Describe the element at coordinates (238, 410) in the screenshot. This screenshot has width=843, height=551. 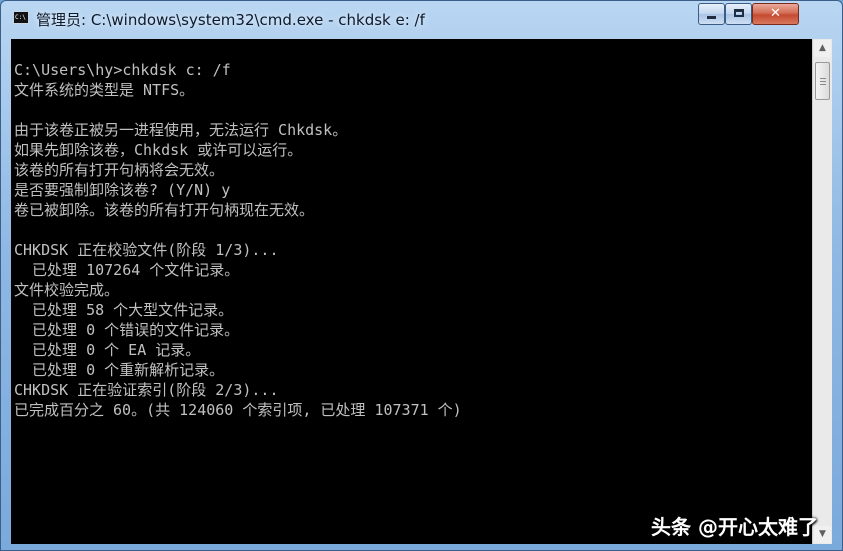
I see `console-line: 已完成百分之 60。(共 124060 个索引项, 已处理 107371 个)` at that location.